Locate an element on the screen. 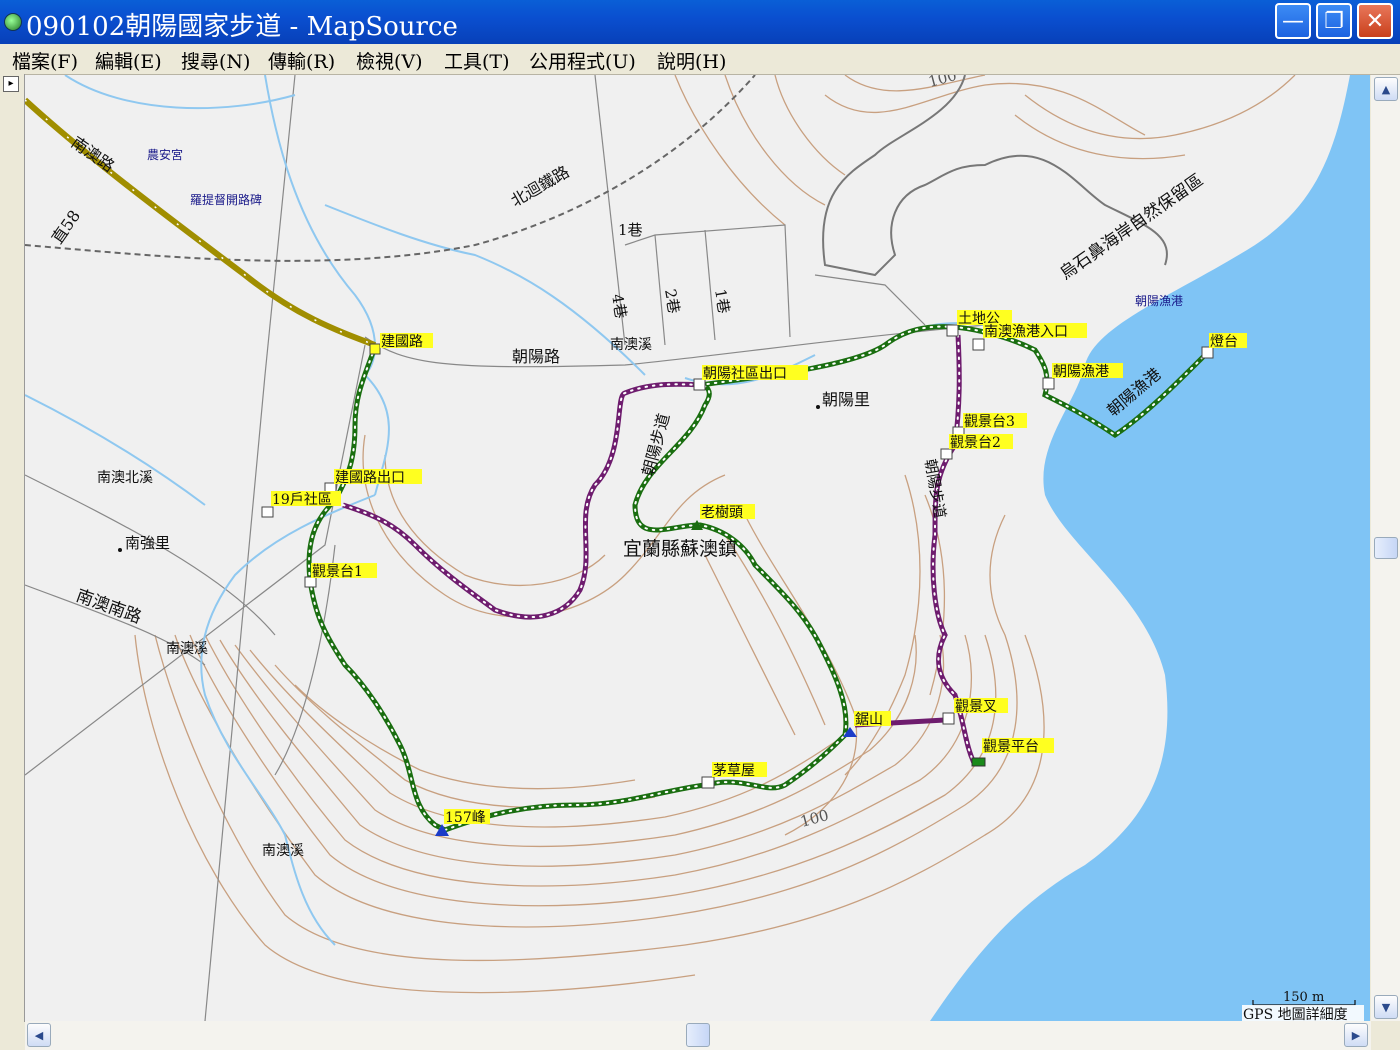 The image size is (1400, 1050). road-label: 北迴鐵路 is located at coordinates (540, 186).